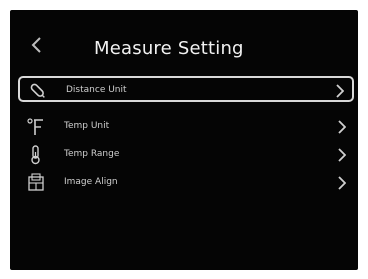 This screenshot has width=368, height=279. What do you see at coordinates (37, 90) in the screenshot?
I see `pencil-icon` at bounding box center [37, 90].